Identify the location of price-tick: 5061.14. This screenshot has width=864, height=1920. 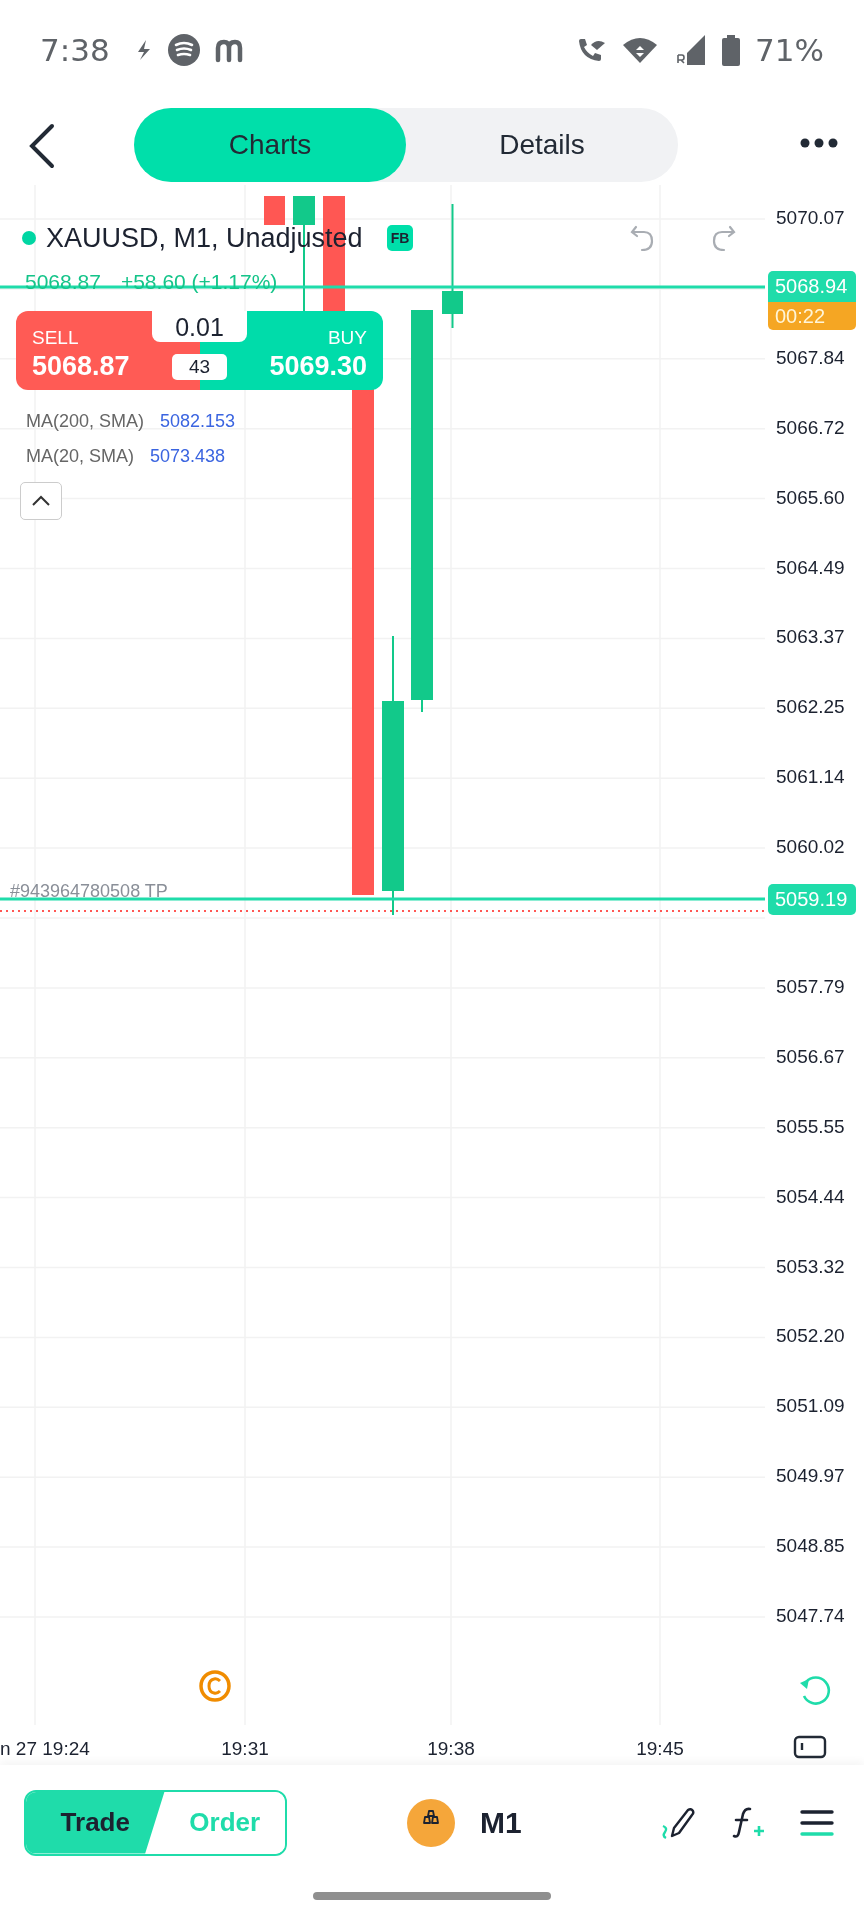
(810, 777).